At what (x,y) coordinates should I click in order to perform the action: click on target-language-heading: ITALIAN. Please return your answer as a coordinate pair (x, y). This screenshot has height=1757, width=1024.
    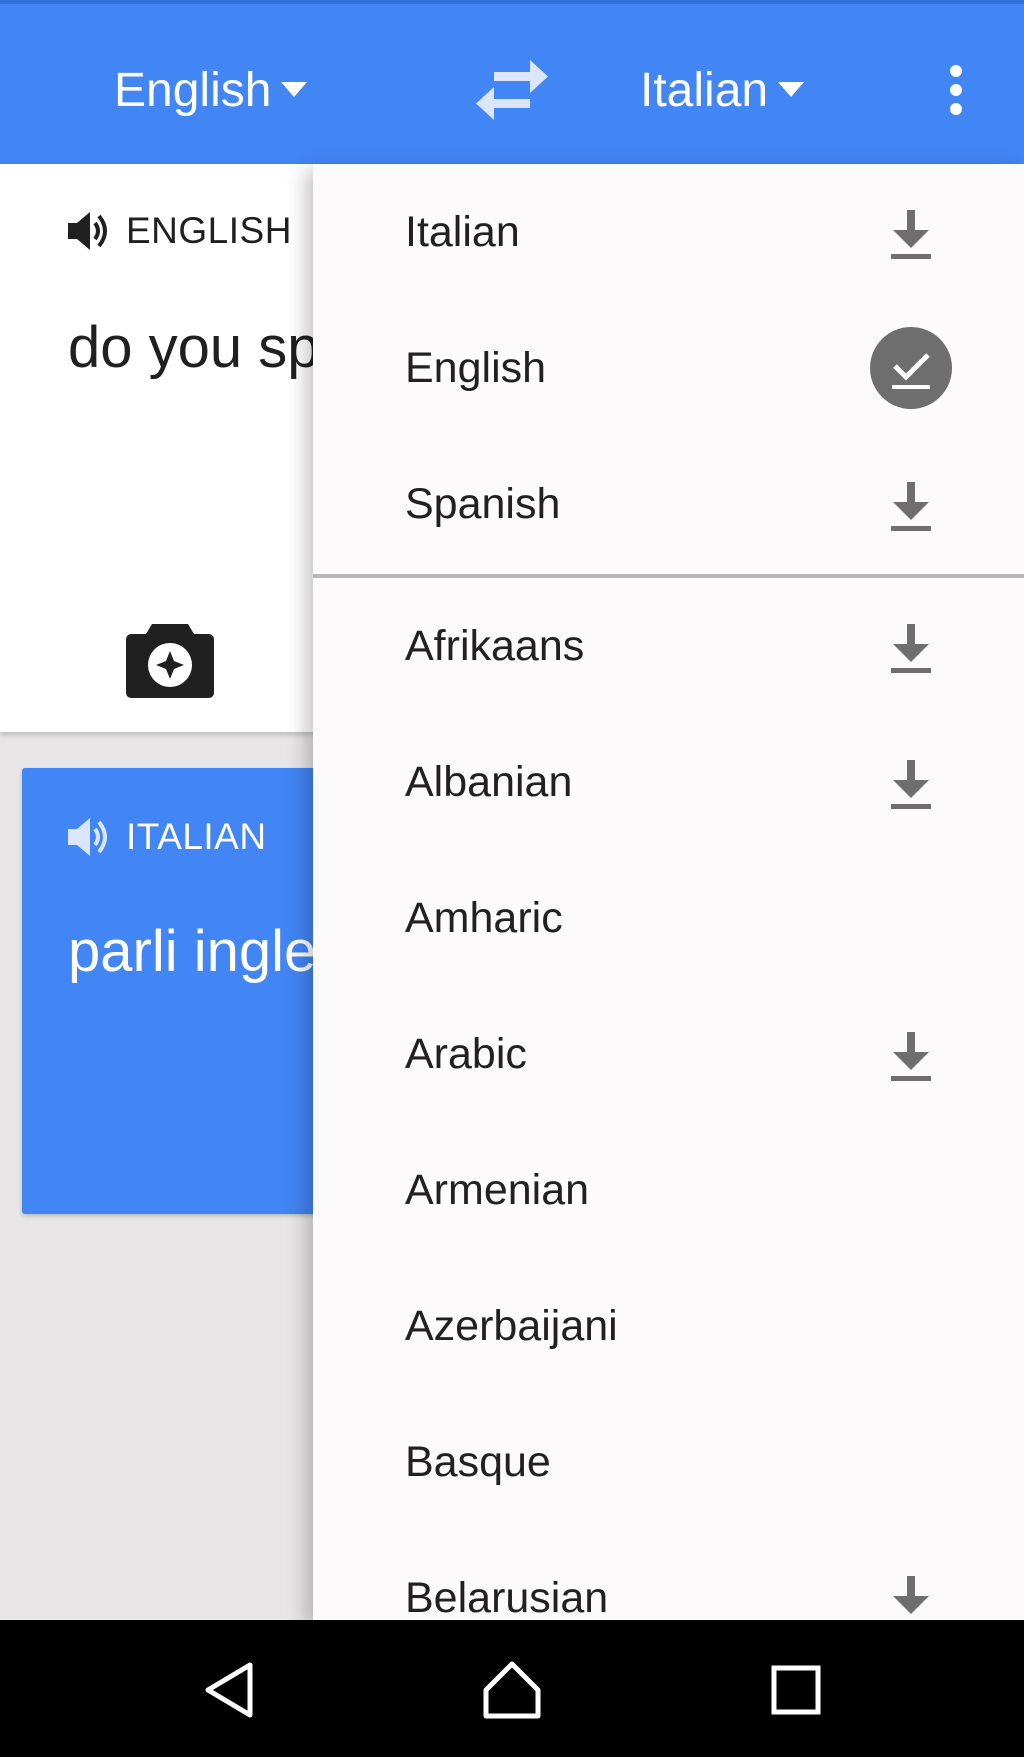
    Looking at the image, I should click on (167, 837).